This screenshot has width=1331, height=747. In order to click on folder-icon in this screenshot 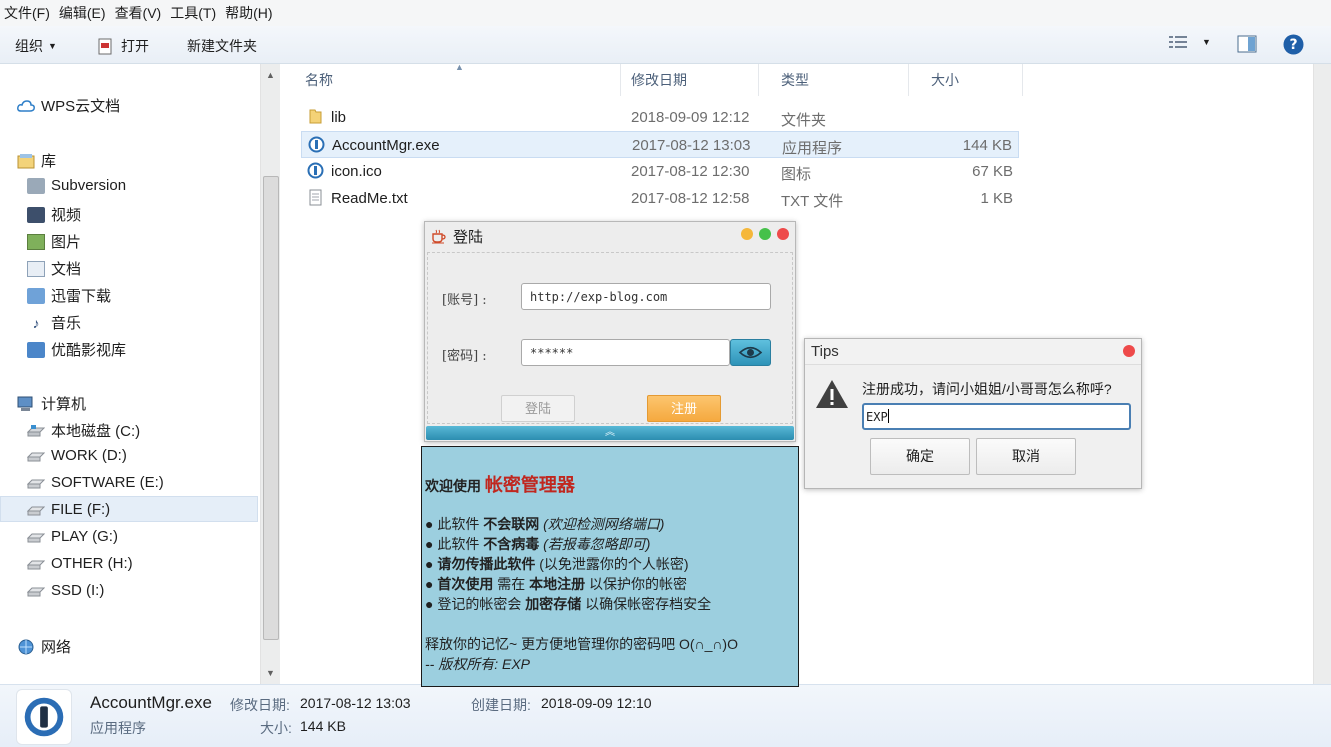, I will do `click(315, 116)`.